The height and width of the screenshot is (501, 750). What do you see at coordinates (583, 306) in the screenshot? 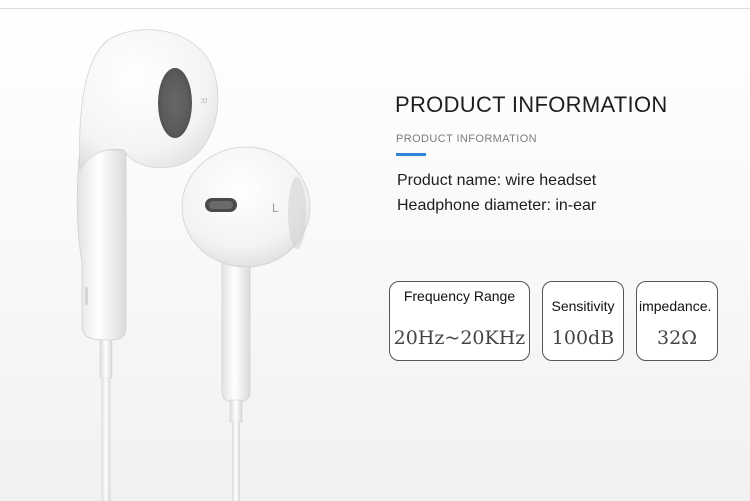
I see `sensitivity-label: Sensitivity` at bounding box center [583, 306].